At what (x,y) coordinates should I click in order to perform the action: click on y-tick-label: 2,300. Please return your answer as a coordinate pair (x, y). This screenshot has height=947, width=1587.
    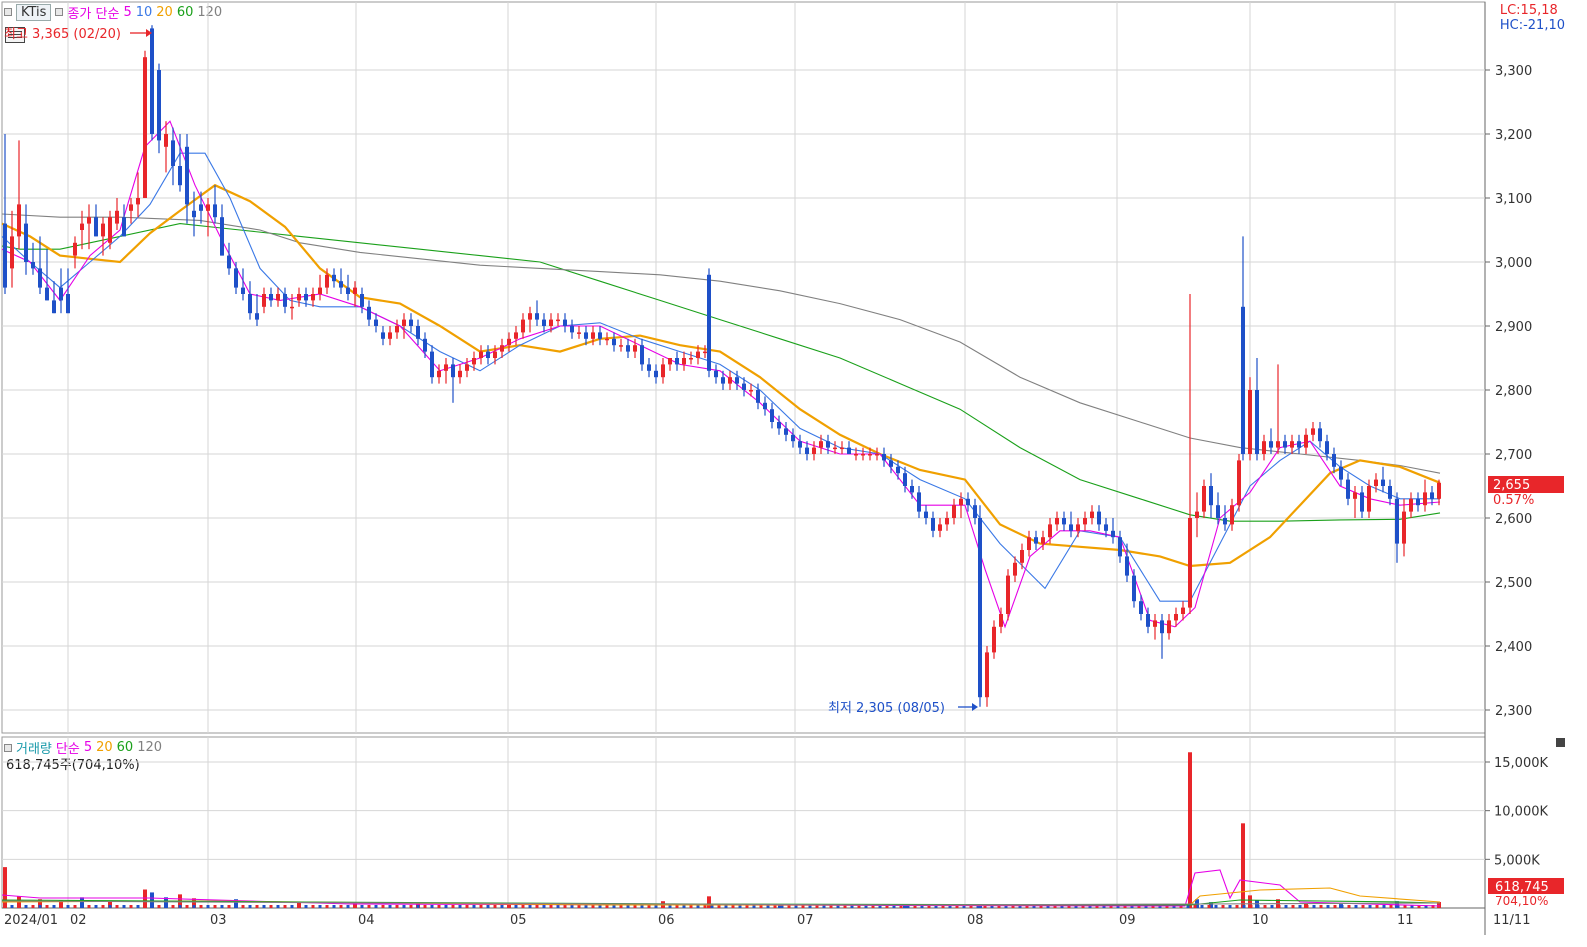
    Looking at the image, I should click on (1513, 711).